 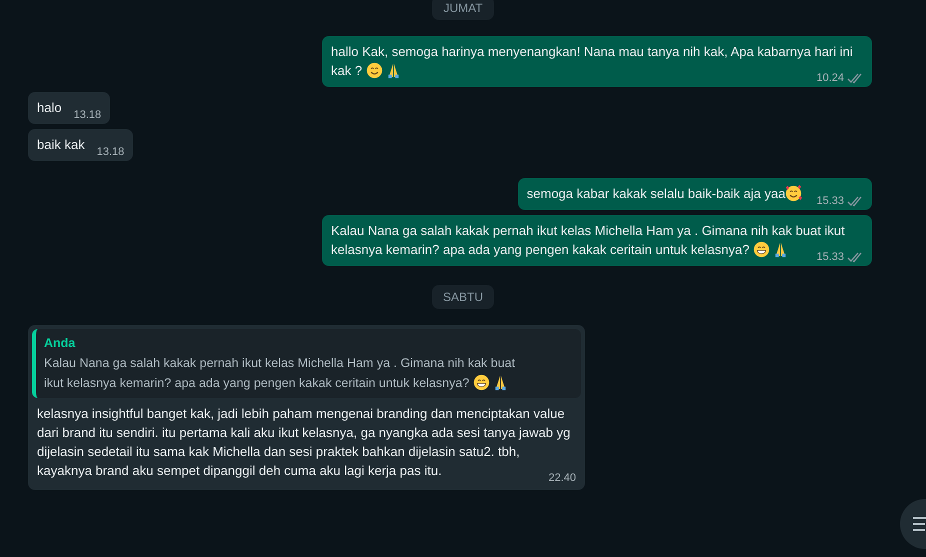 What do you see at coordinates (374, 70) in the screenshot?
I see `smiling-face-icon` at bounding box center [374, 70].